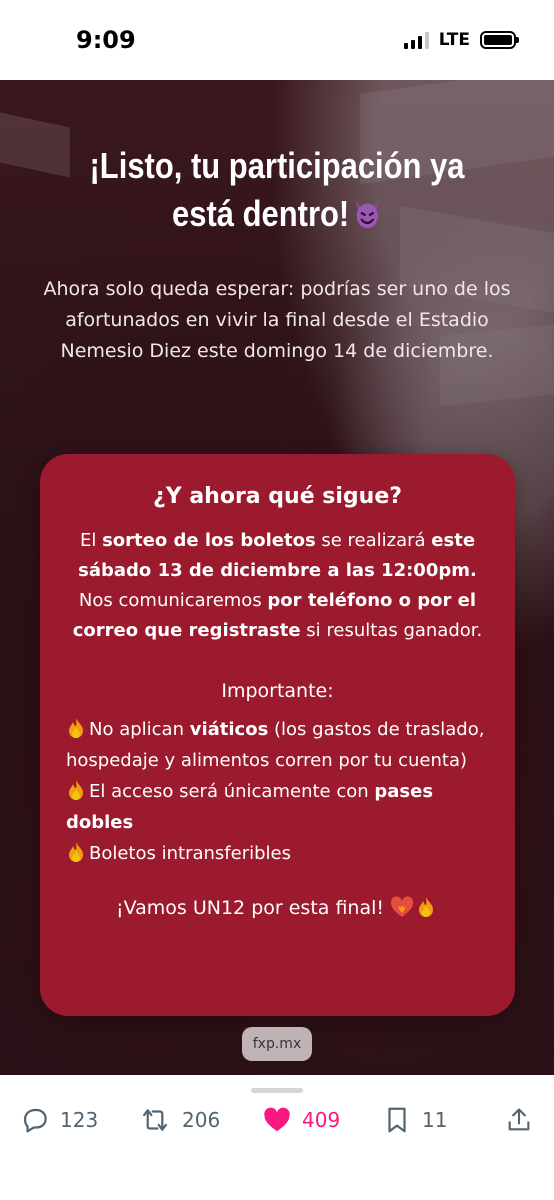  Describe the element at coordinates (79, 1120) in the screenshot. I see `reply-count: 123` at that location.